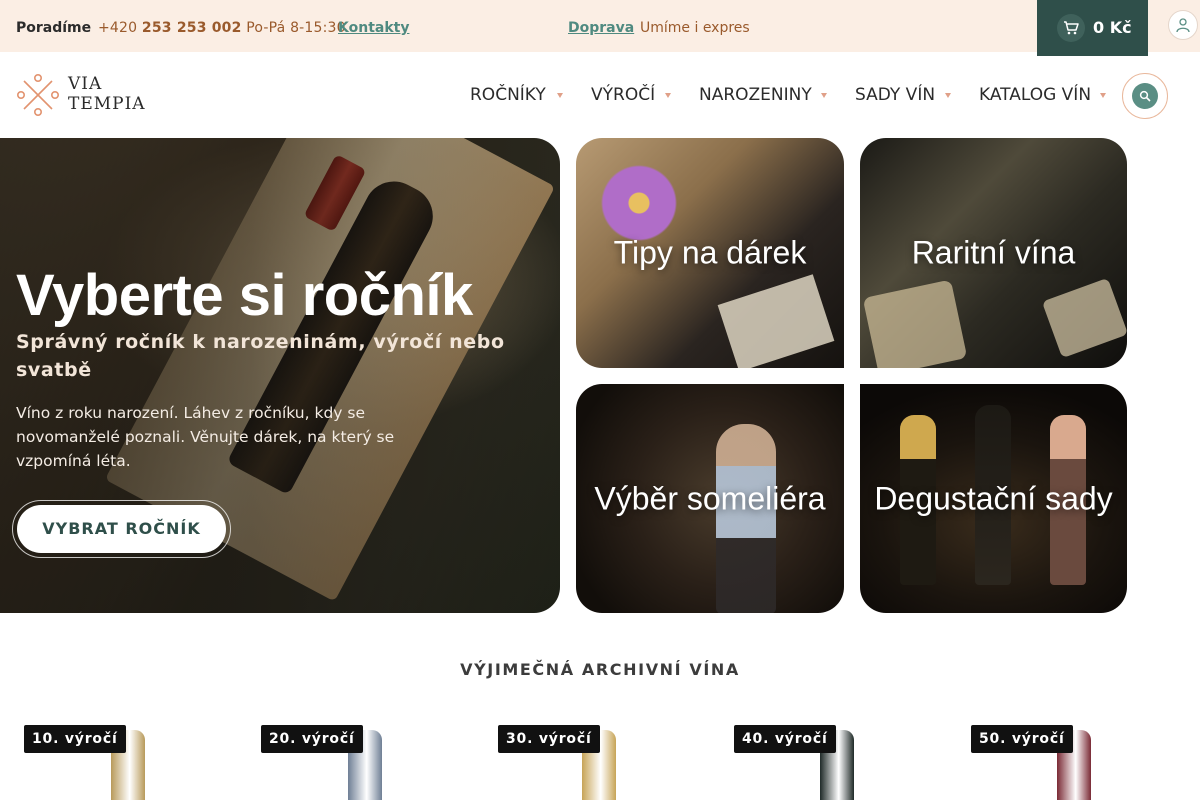 The width and height of the screenshot is (1200, 800). I want to click on nav-item-rocniky: ROČNÍKY, so click(508, 95).